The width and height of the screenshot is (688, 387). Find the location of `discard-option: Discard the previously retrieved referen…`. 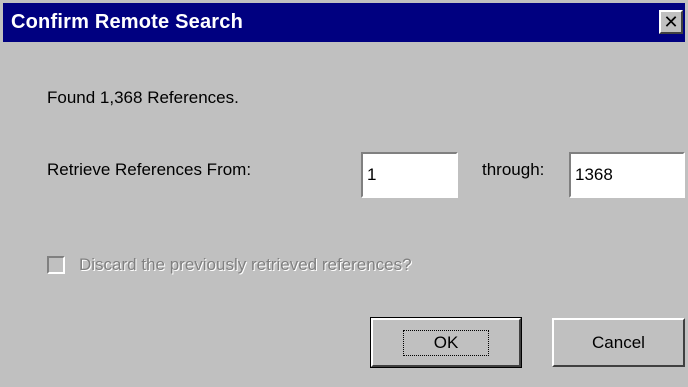

discard-option: Discard the previously retrieved referen… is located at coordinates (229, 265).